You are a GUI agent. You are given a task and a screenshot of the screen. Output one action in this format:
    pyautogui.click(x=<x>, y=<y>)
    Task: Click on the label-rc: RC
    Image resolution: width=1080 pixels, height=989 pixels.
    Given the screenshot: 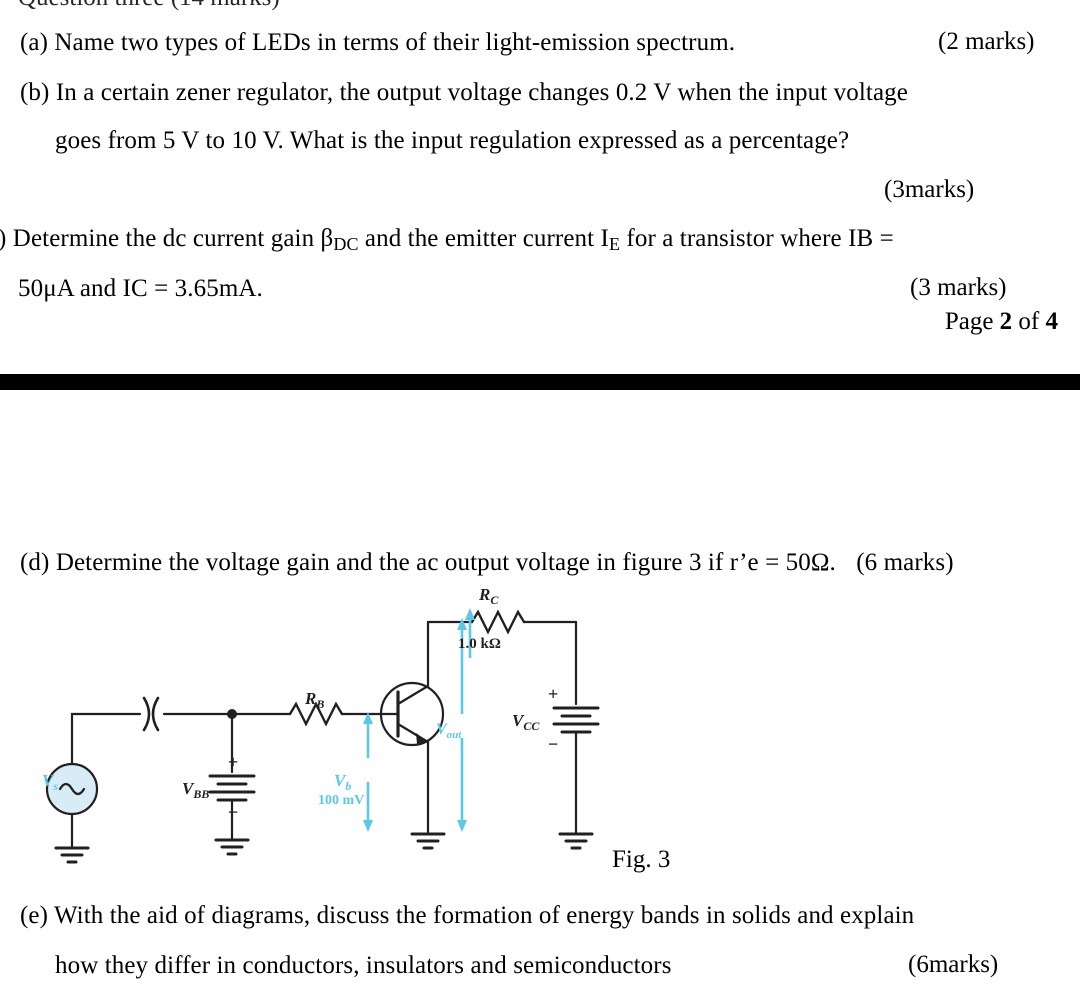 What is the action you would take?
    pyautogui.click(x=488, y=596)
    